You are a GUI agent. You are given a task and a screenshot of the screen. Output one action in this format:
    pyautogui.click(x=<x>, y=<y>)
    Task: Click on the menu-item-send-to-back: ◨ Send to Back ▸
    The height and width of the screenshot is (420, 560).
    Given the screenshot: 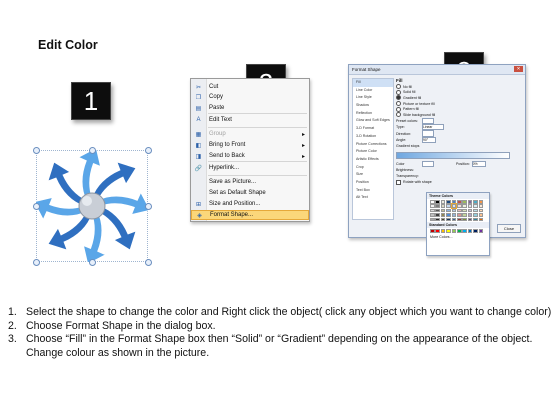 What is the action you would take?
    pyautogui.click(x=250, y=156)
    